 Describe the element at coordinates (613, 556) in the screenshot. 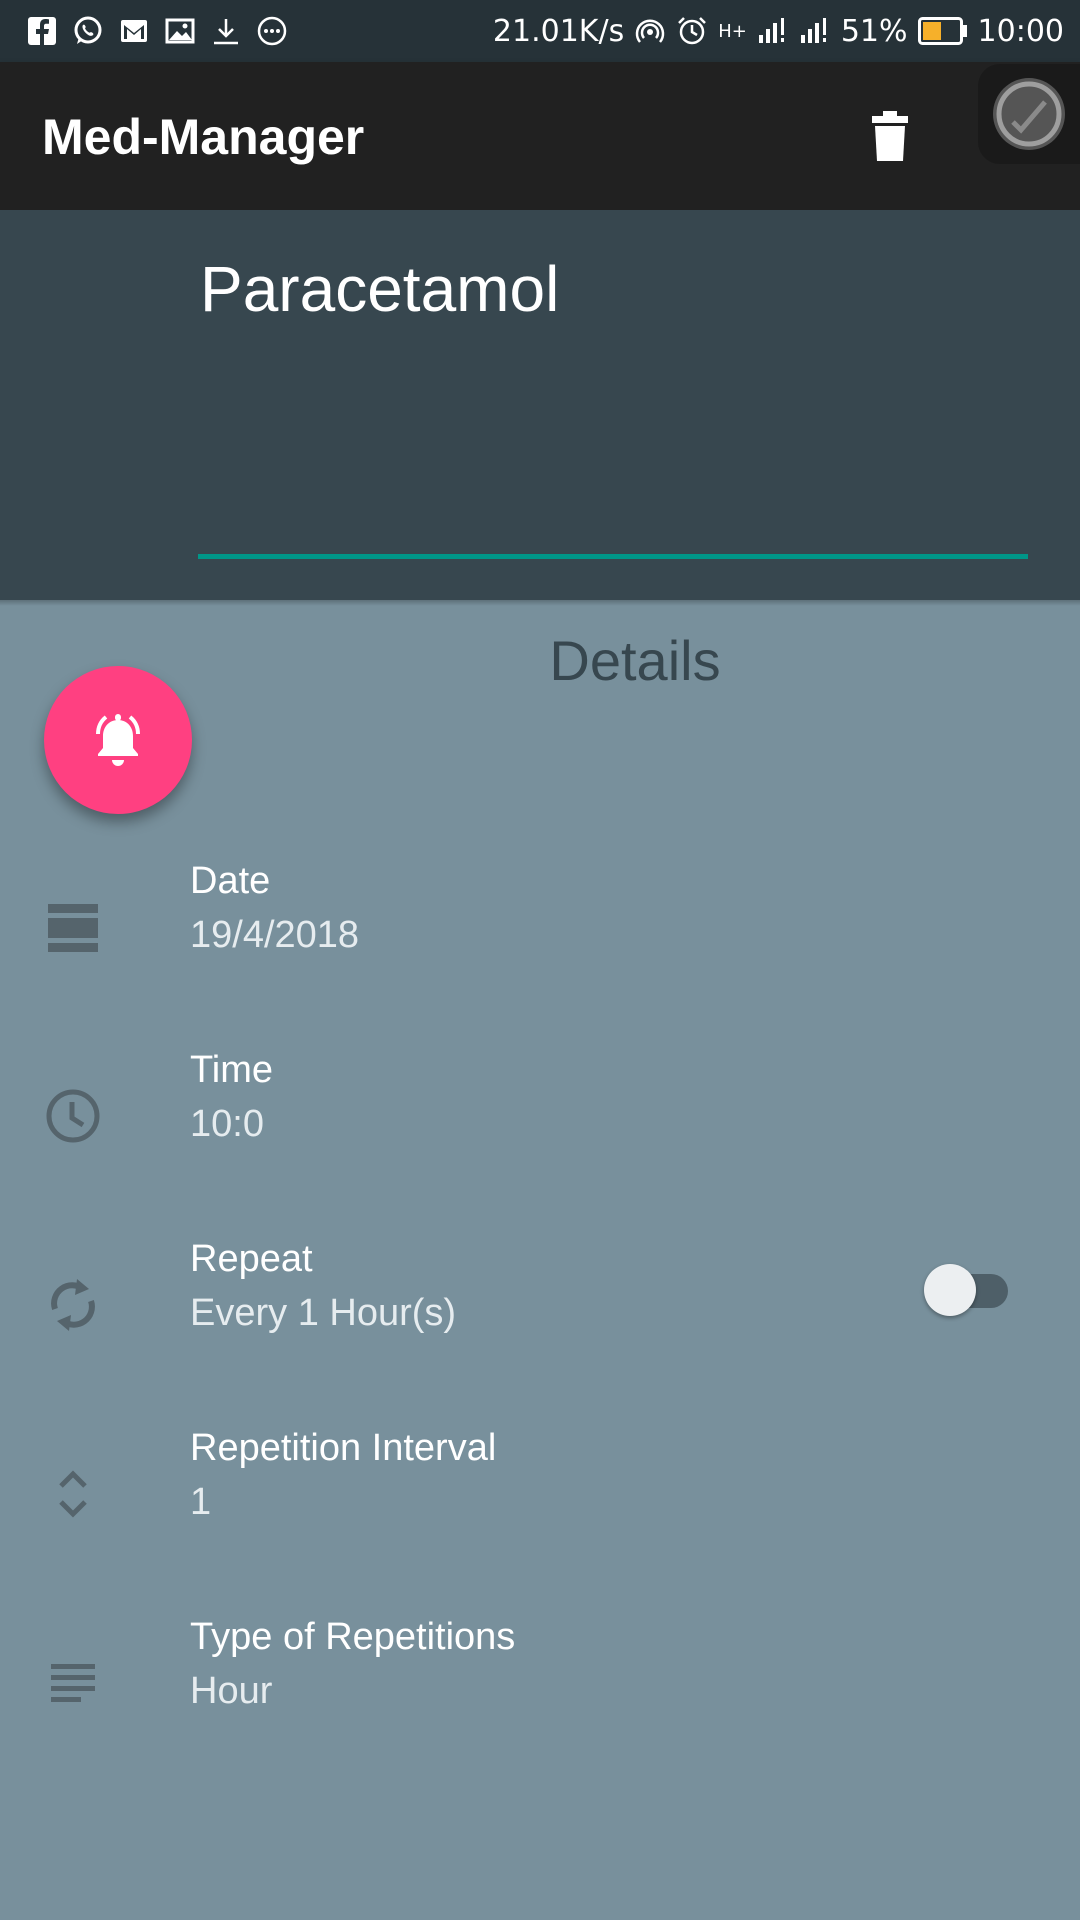

I see `input-underline` at that location.